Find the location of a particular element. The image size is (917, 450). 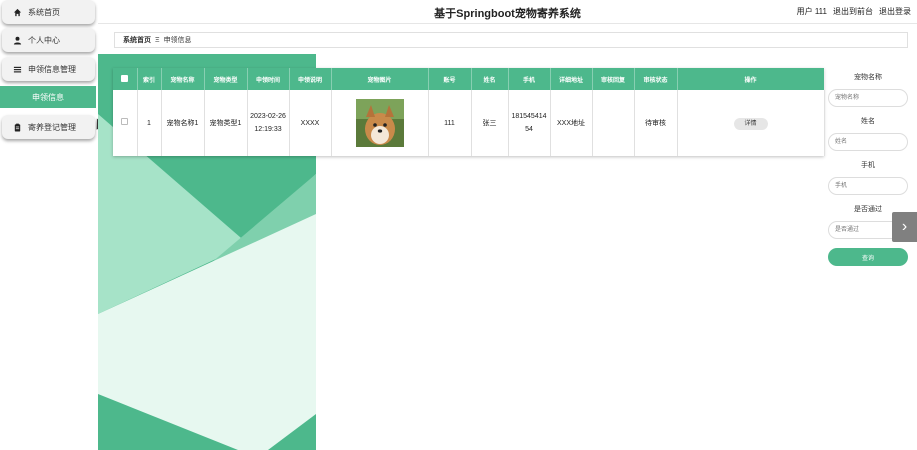

phone-label: 手机 is located at coordinates (868, 165).